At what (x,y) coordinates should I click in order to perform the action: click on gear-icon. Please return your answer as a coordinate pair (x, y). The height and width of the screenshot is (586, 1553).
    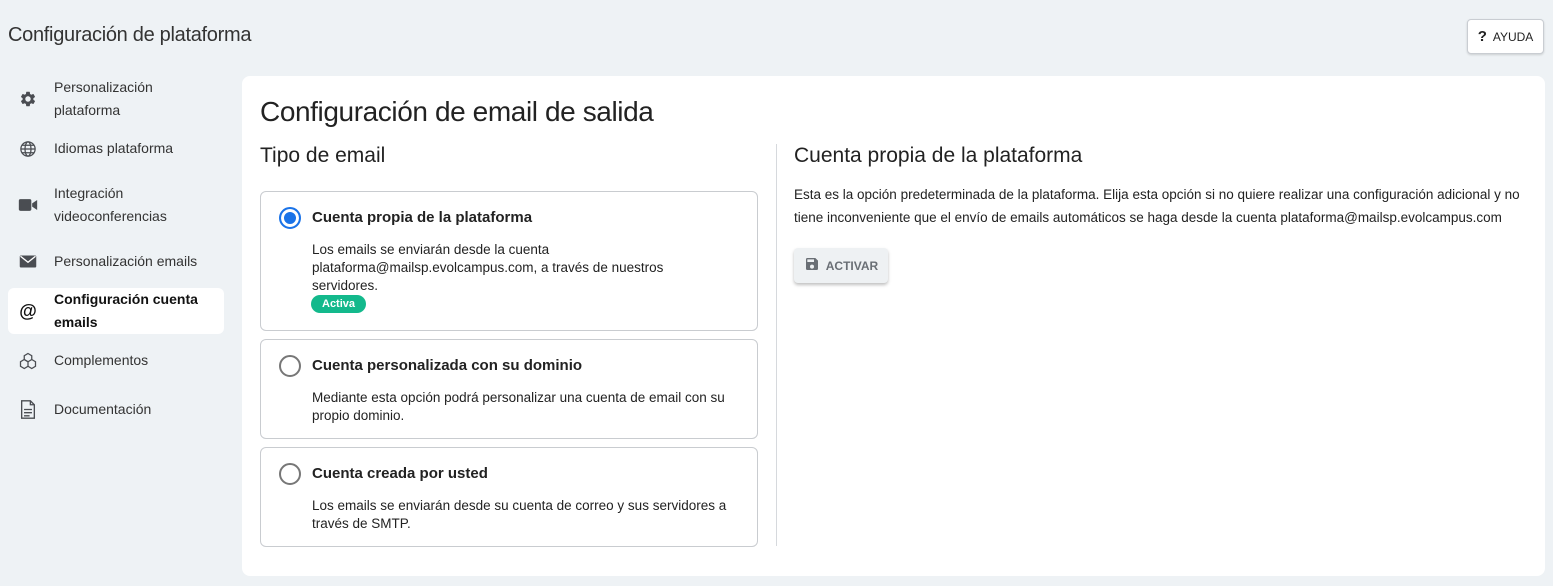
    Looking at the image, I should click on (28, 99).